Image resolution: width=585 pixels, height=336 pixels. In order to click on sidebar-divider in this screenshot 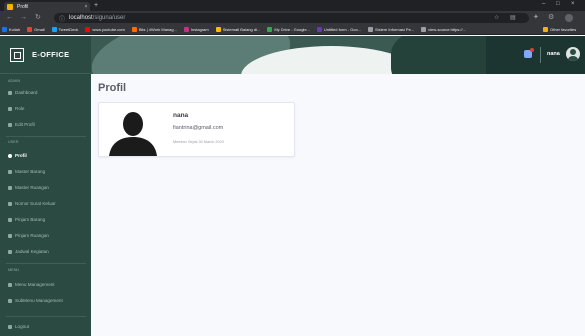, I will do `click(46, 316)`.